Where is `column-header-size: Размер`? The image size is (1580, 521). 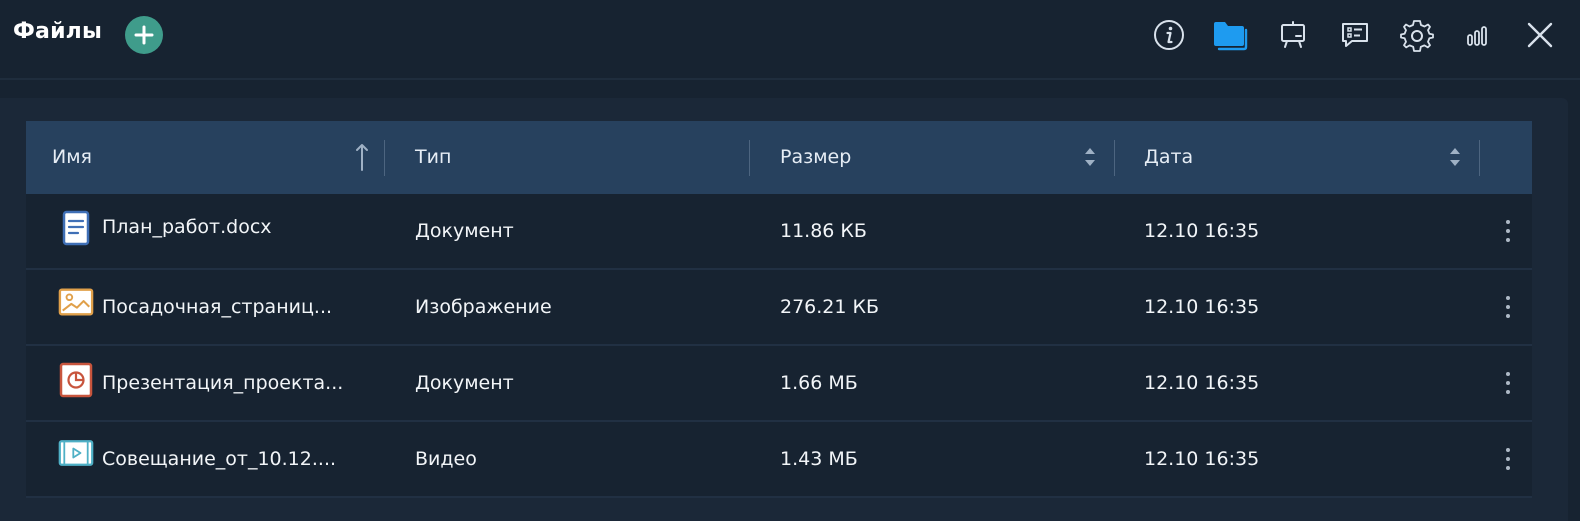
column-header-size: Размер is located at coordinates (815, 157).